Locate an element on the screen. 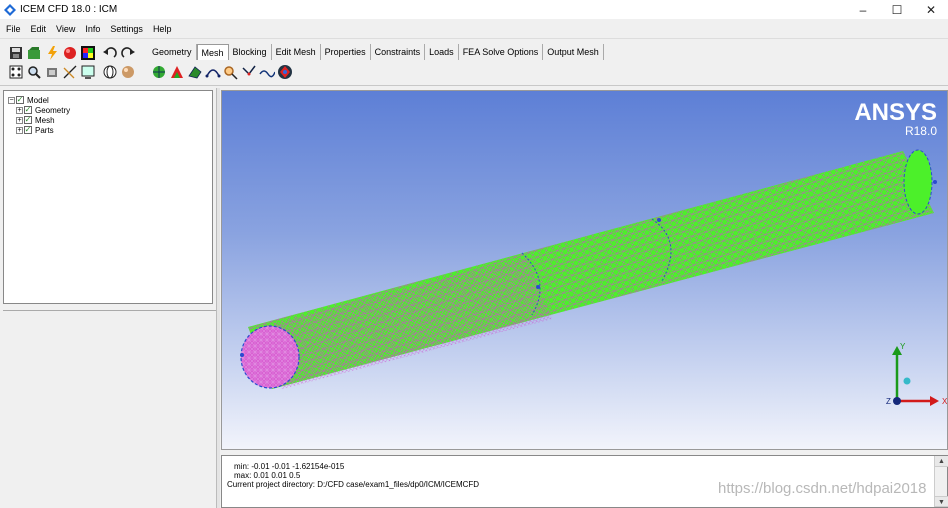 The width and height of the screenshot is (948, 508). tab-fea-solve-options: FEA Solve Options is located at coordinates (501, 52).